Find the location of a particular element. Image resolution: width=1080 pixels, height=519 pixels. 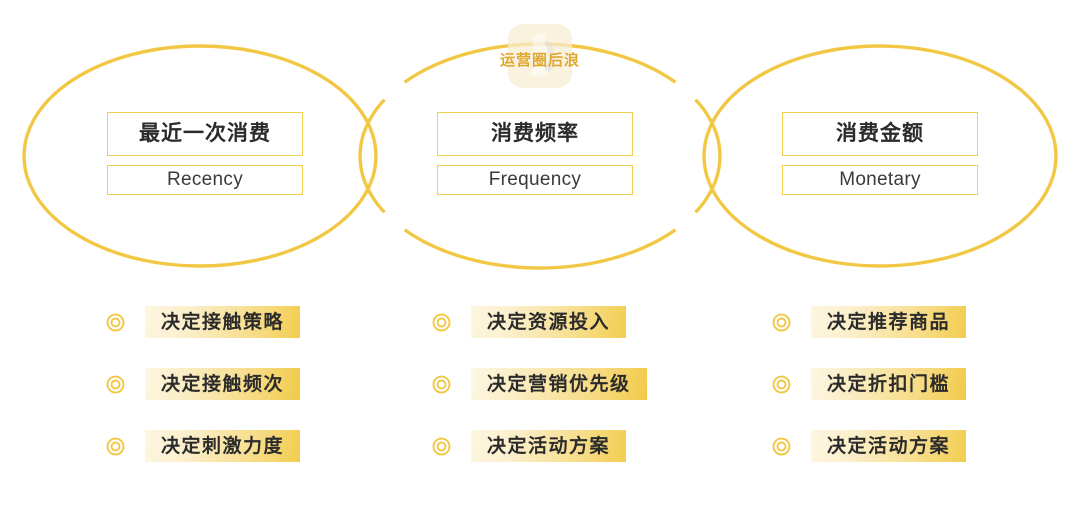

item-chip: 决定接触频次 is located at coordinates (223, 384).